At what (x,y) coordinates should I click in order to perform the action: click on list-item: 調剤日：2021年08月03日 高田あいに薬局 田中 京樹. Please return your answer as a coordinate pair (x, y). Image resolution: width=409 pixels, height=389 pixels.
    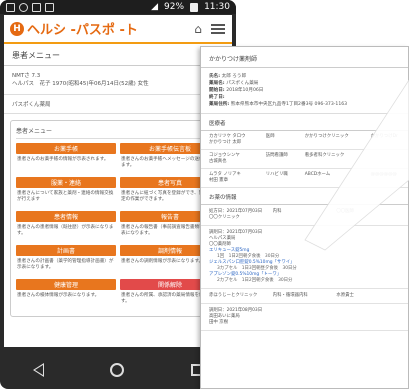
    Looking at the image, I should click on (304, 317).